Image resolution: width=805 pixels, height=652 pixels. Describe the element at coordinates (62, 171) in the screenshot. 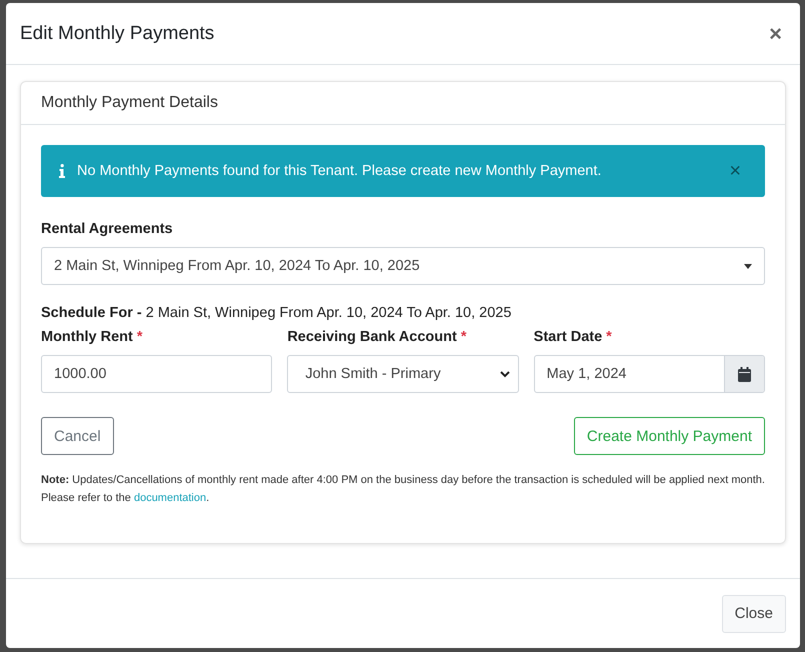

I see `info-icon` at that location.